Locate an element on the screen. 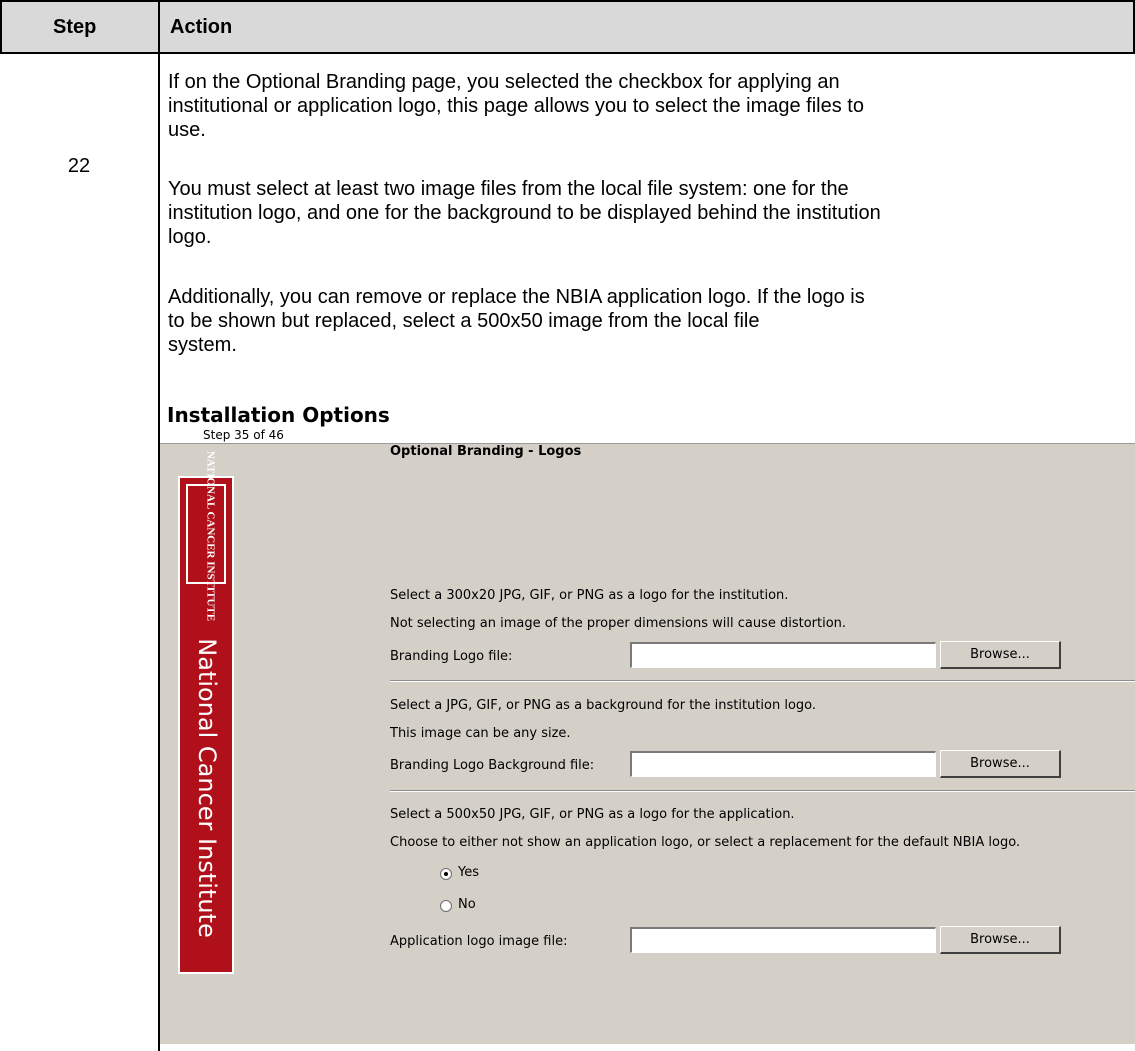  paragraph-line: use. is located at coordinates (187, 130).